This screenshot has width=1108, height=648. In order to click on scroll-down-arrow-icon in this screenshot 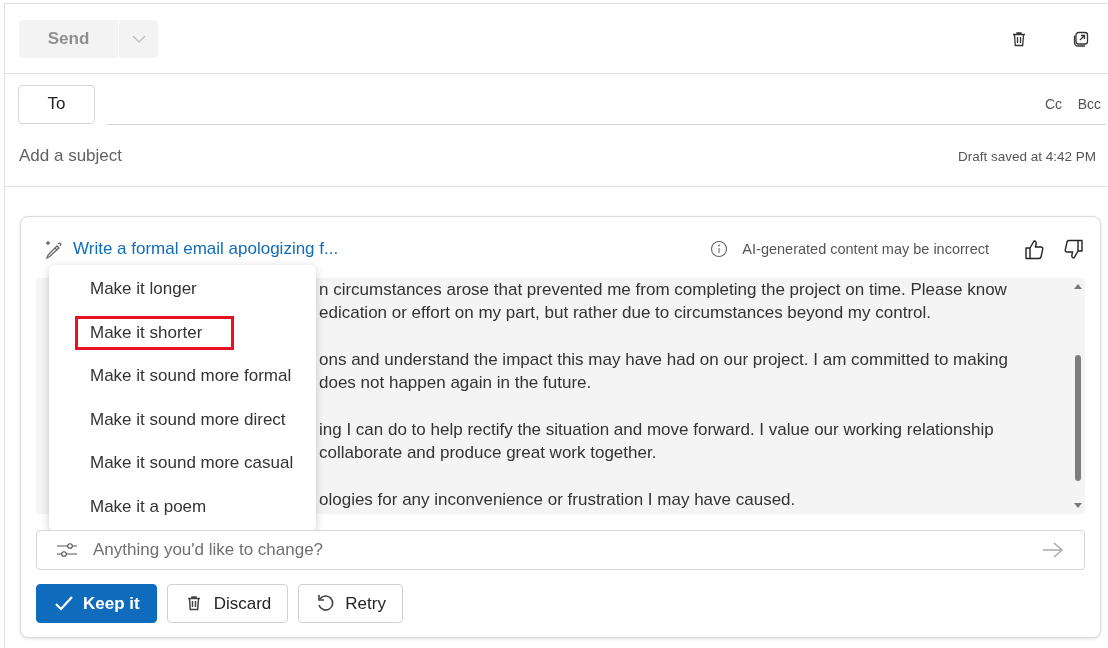, I will do `click(1078, 505)`.